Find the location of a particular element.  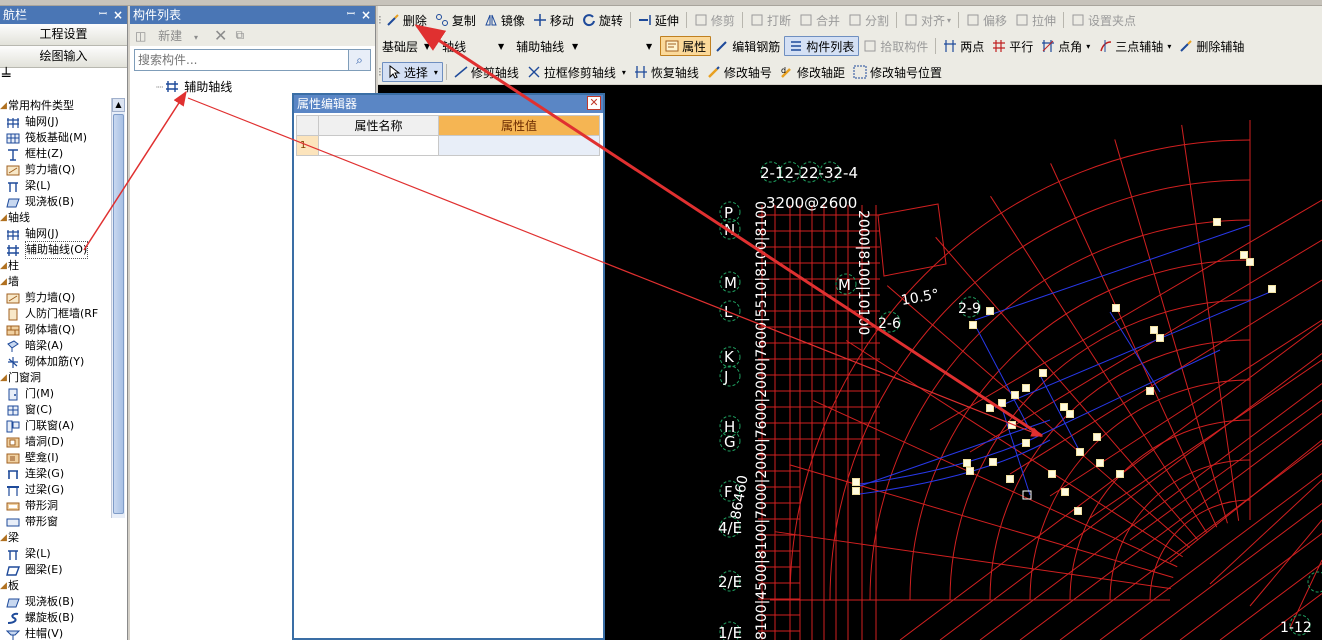

project-settings-button: 工程设置 is located at coordinates (63, 35).